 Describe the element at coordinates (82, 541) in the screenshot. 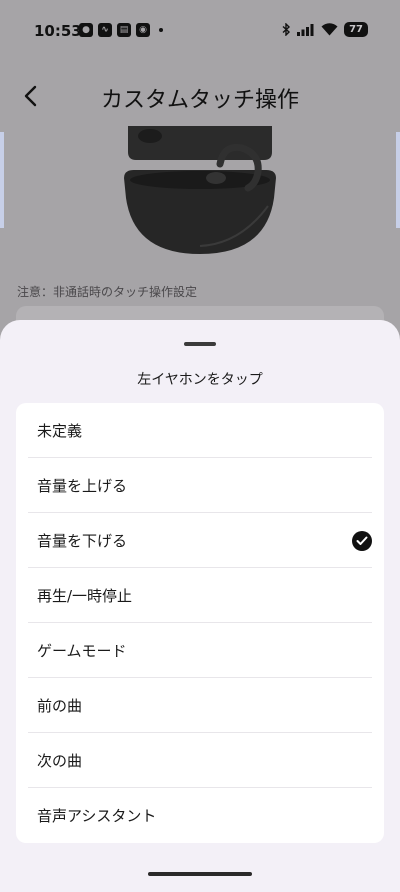

I see `option-label: 音量を下げる` at that location.